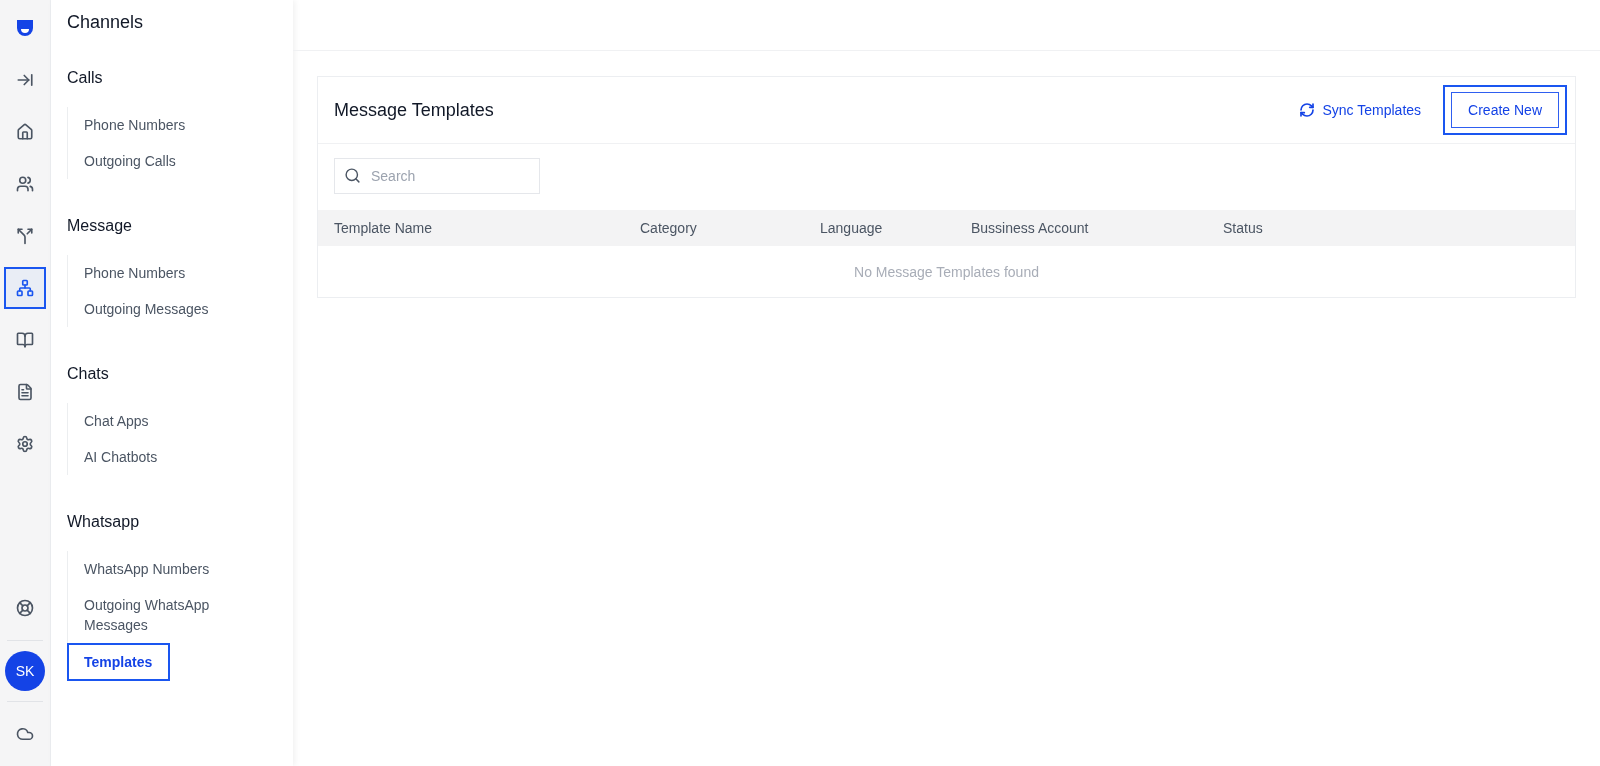 The height and width of the screenshot is (766, 1600). Describe the element at coordinates (1243, 228) in the screenshot. I see `column-header: Status` at that location.